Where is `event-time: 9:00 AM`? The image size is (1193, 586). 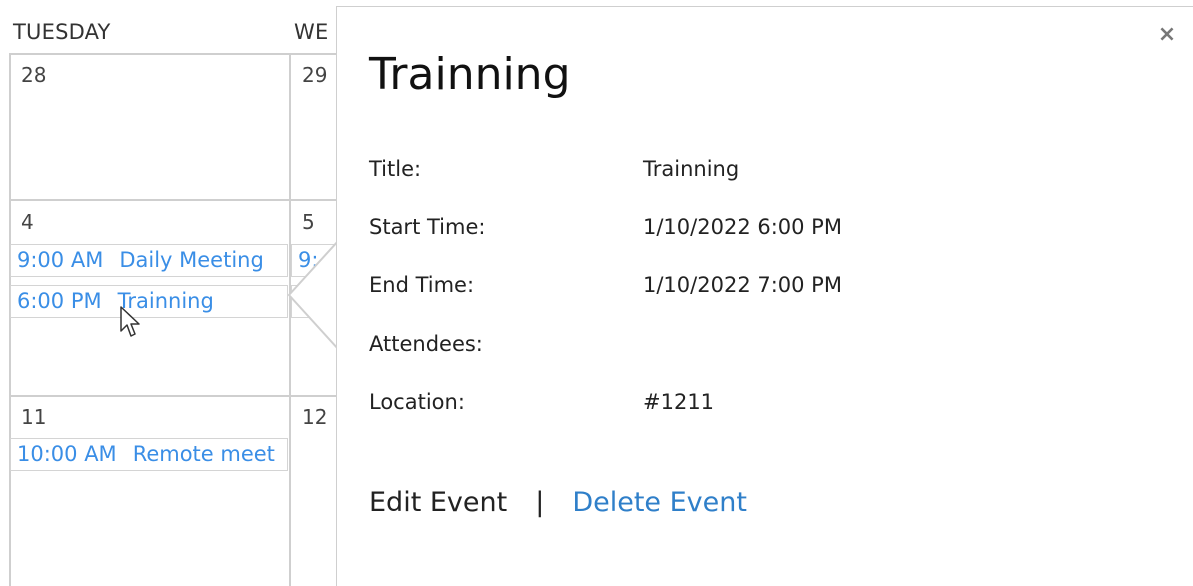
event-time: 9:00 AM is located at coordinates (60, 260).